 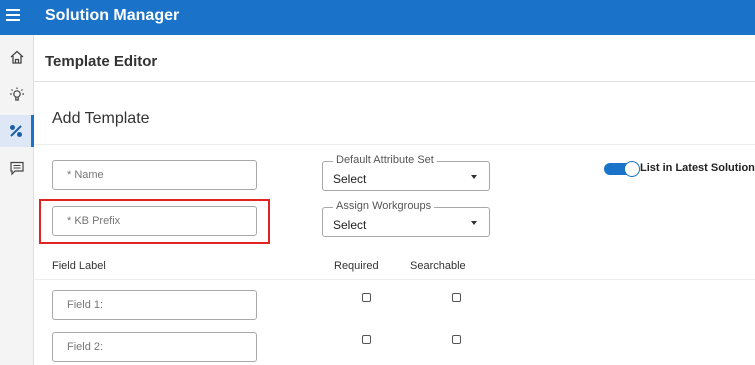 I want to click on lightbulb-icon, so click(x=17, y=94).